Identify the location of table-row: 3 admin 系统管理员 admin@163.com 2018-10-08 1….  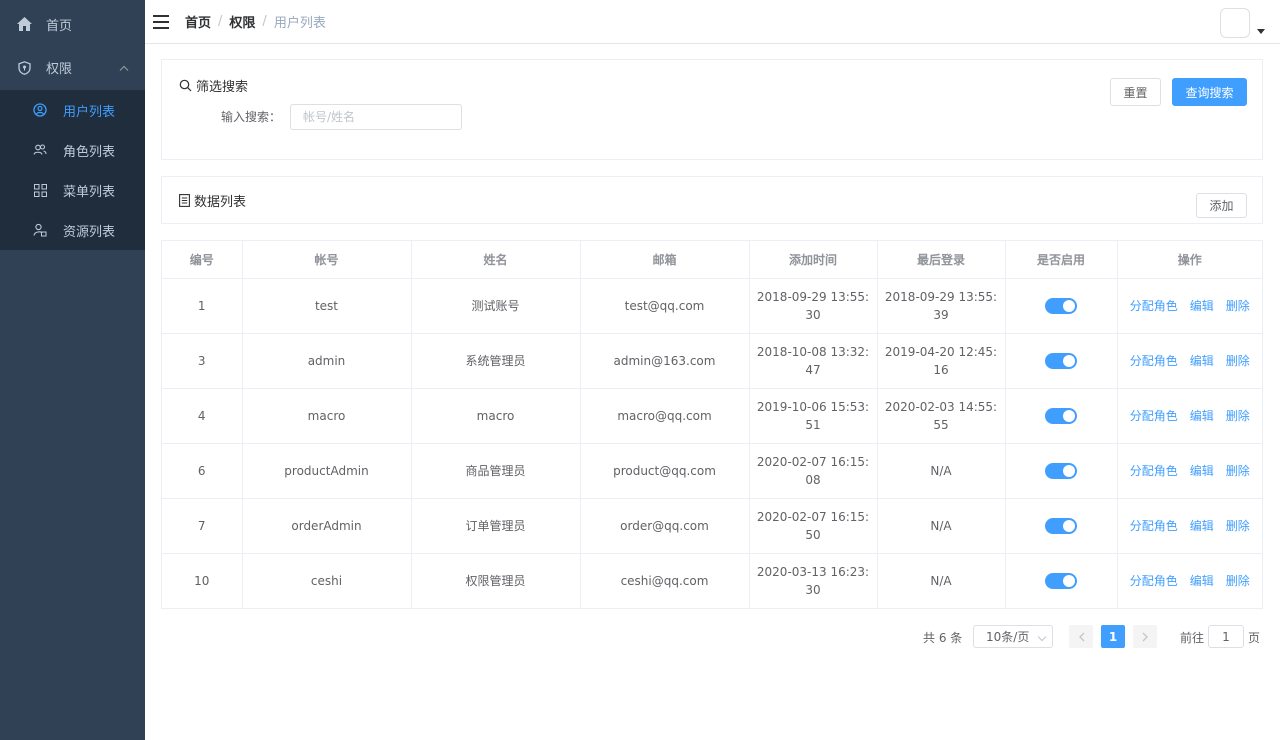
(712, 361).